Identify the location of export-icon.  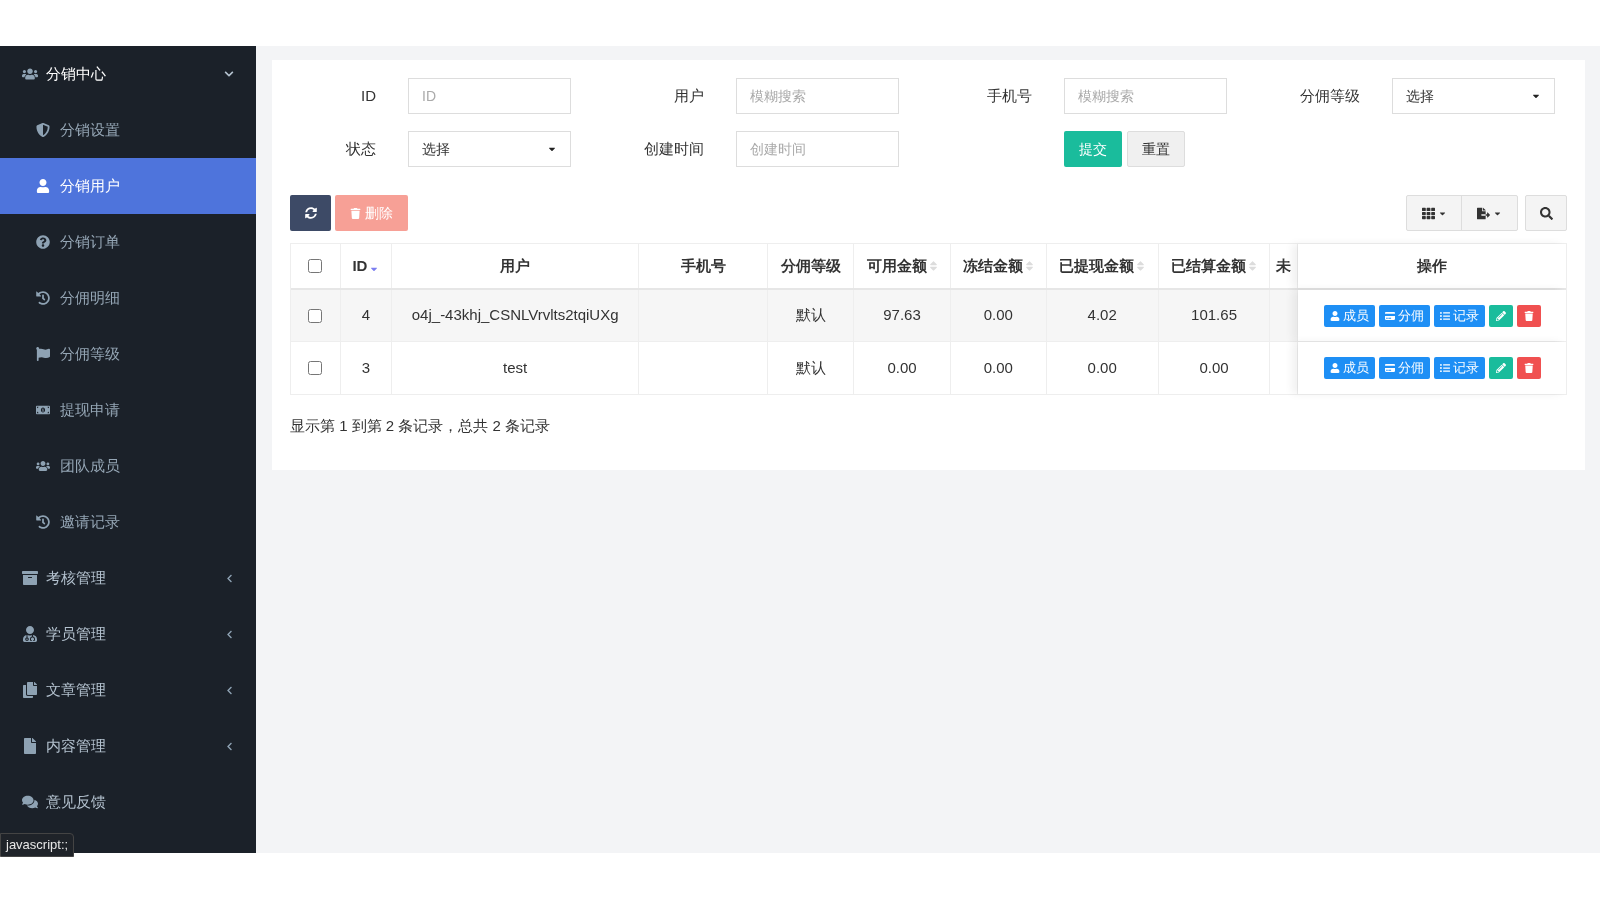
(1483, 213).